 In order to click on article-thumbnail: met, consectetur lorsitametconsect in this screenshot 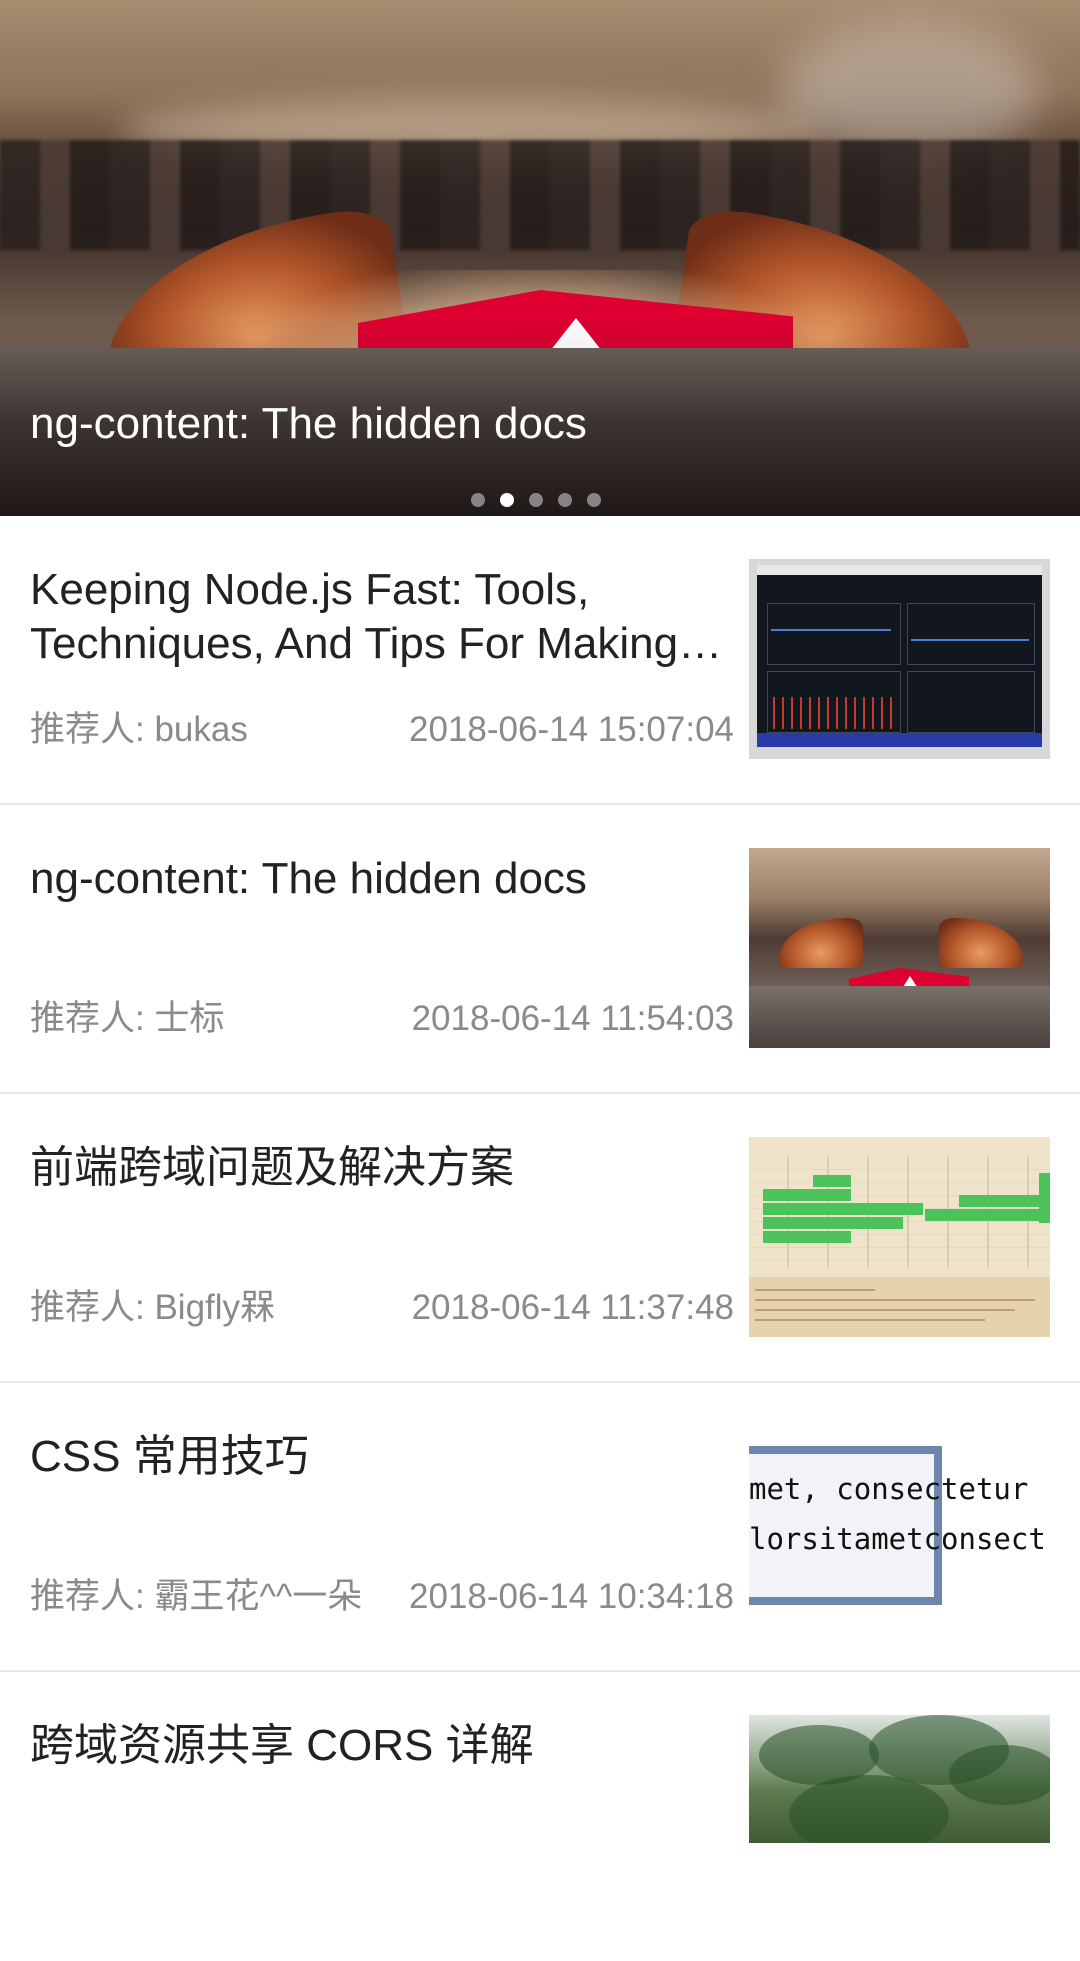, I will do `click(899, 1526)`.